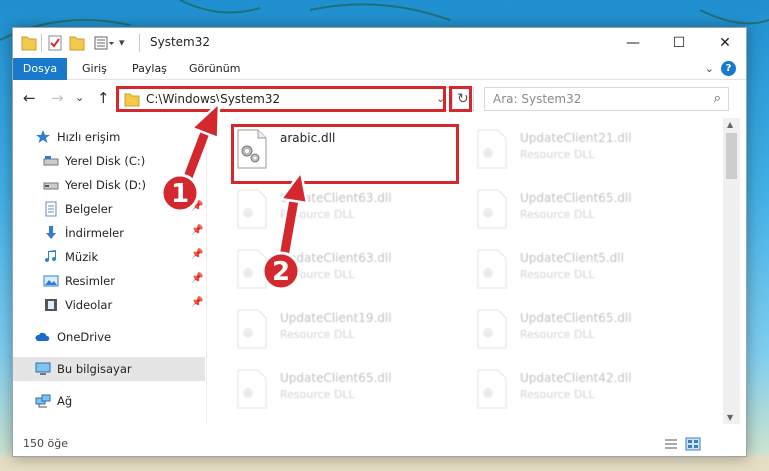 This screenshot has height=471, width=769. I want to click on network-icon, so click(43, 401).